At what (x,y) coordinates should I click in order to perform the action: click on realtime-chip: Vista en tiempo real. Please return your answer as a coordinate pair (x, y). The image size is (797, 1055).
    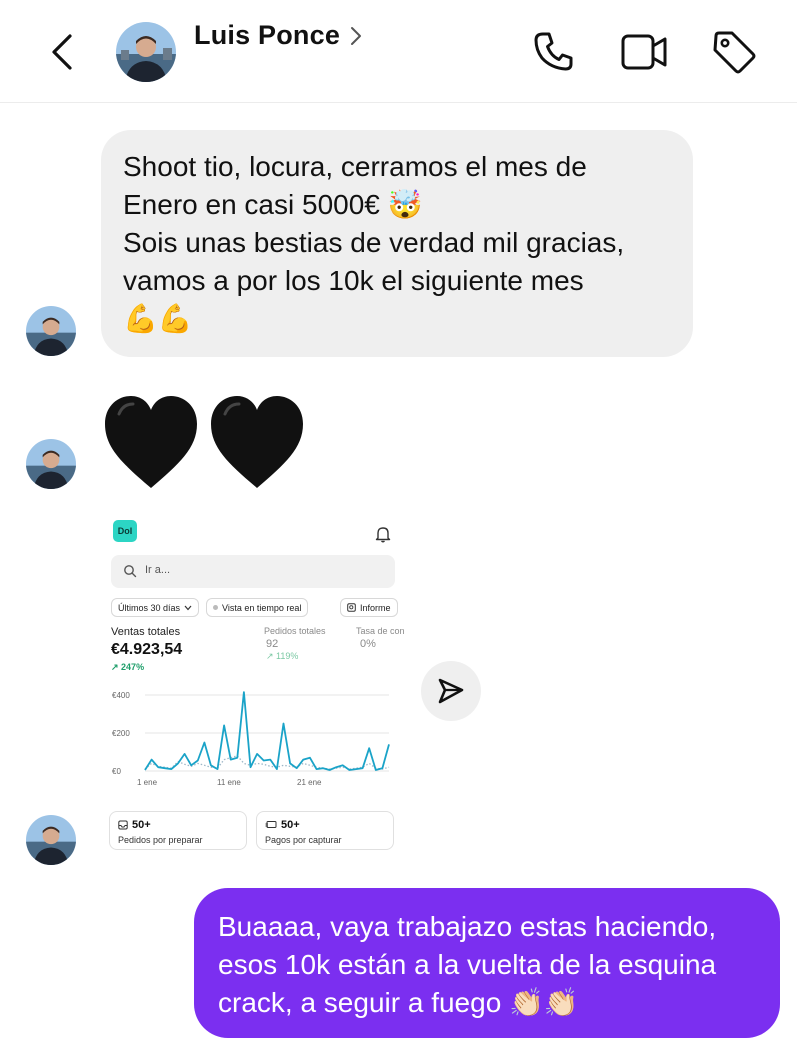
    Looking at the image, I should click on (257, 607).